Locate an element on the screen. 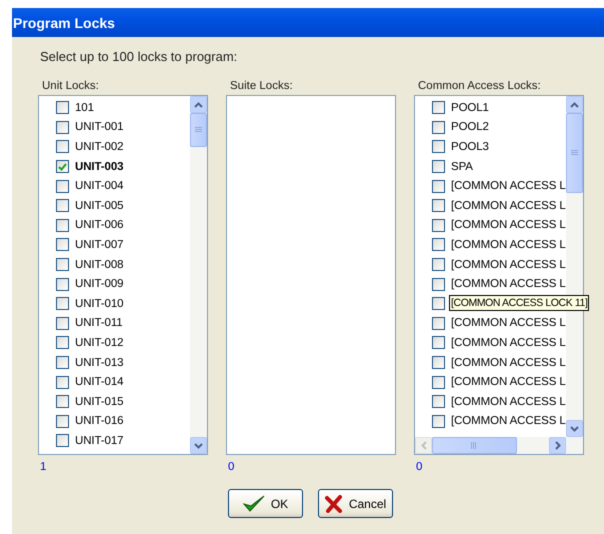 The image size is (604, 534). vertical-scrollbar is located at coordinates (198, 275).